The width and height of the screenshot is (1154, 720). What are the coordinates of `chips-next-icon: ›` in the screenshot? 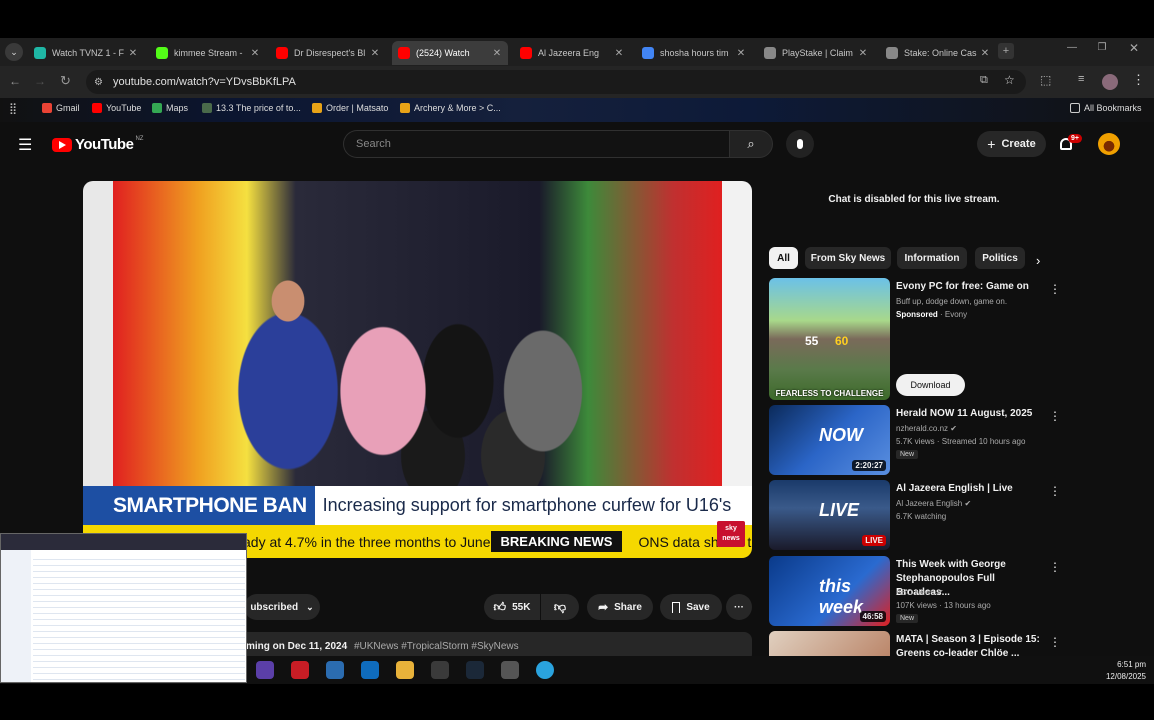 It's located at (1038, 260).